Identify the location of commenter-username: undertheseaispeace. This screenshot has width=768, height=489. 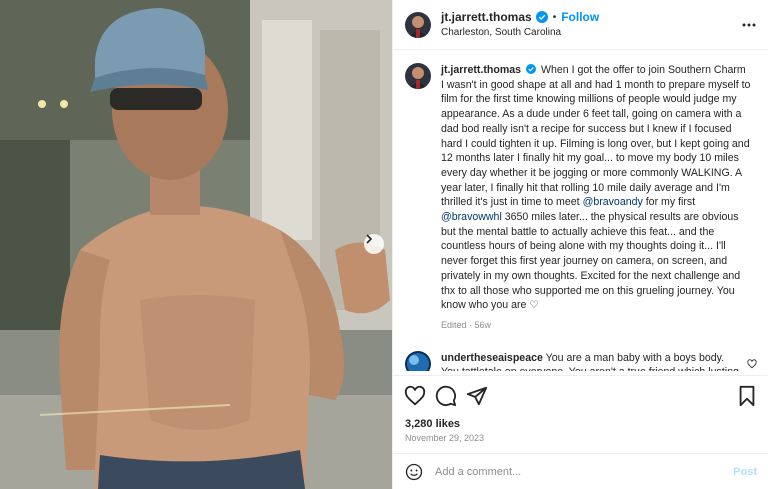
(492, 358).